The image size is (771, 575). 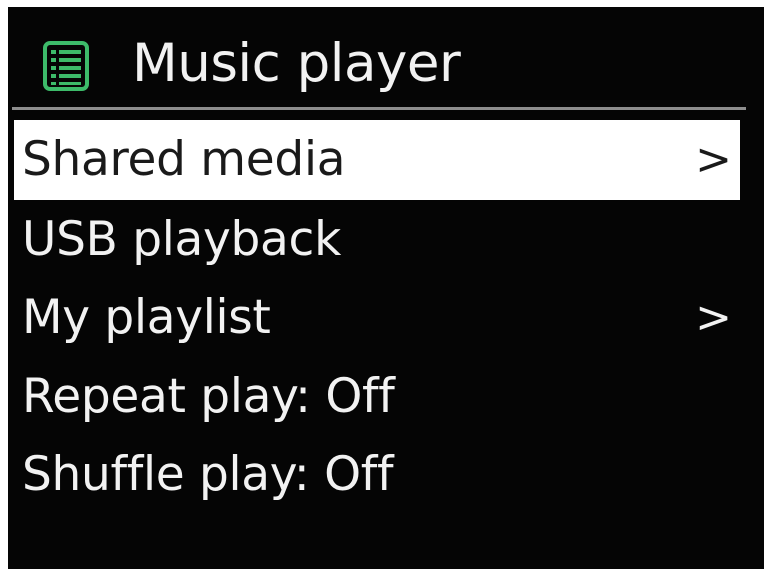 I want to click on menu-item-label: Repeat play: Off, so click(x=208, y=396).